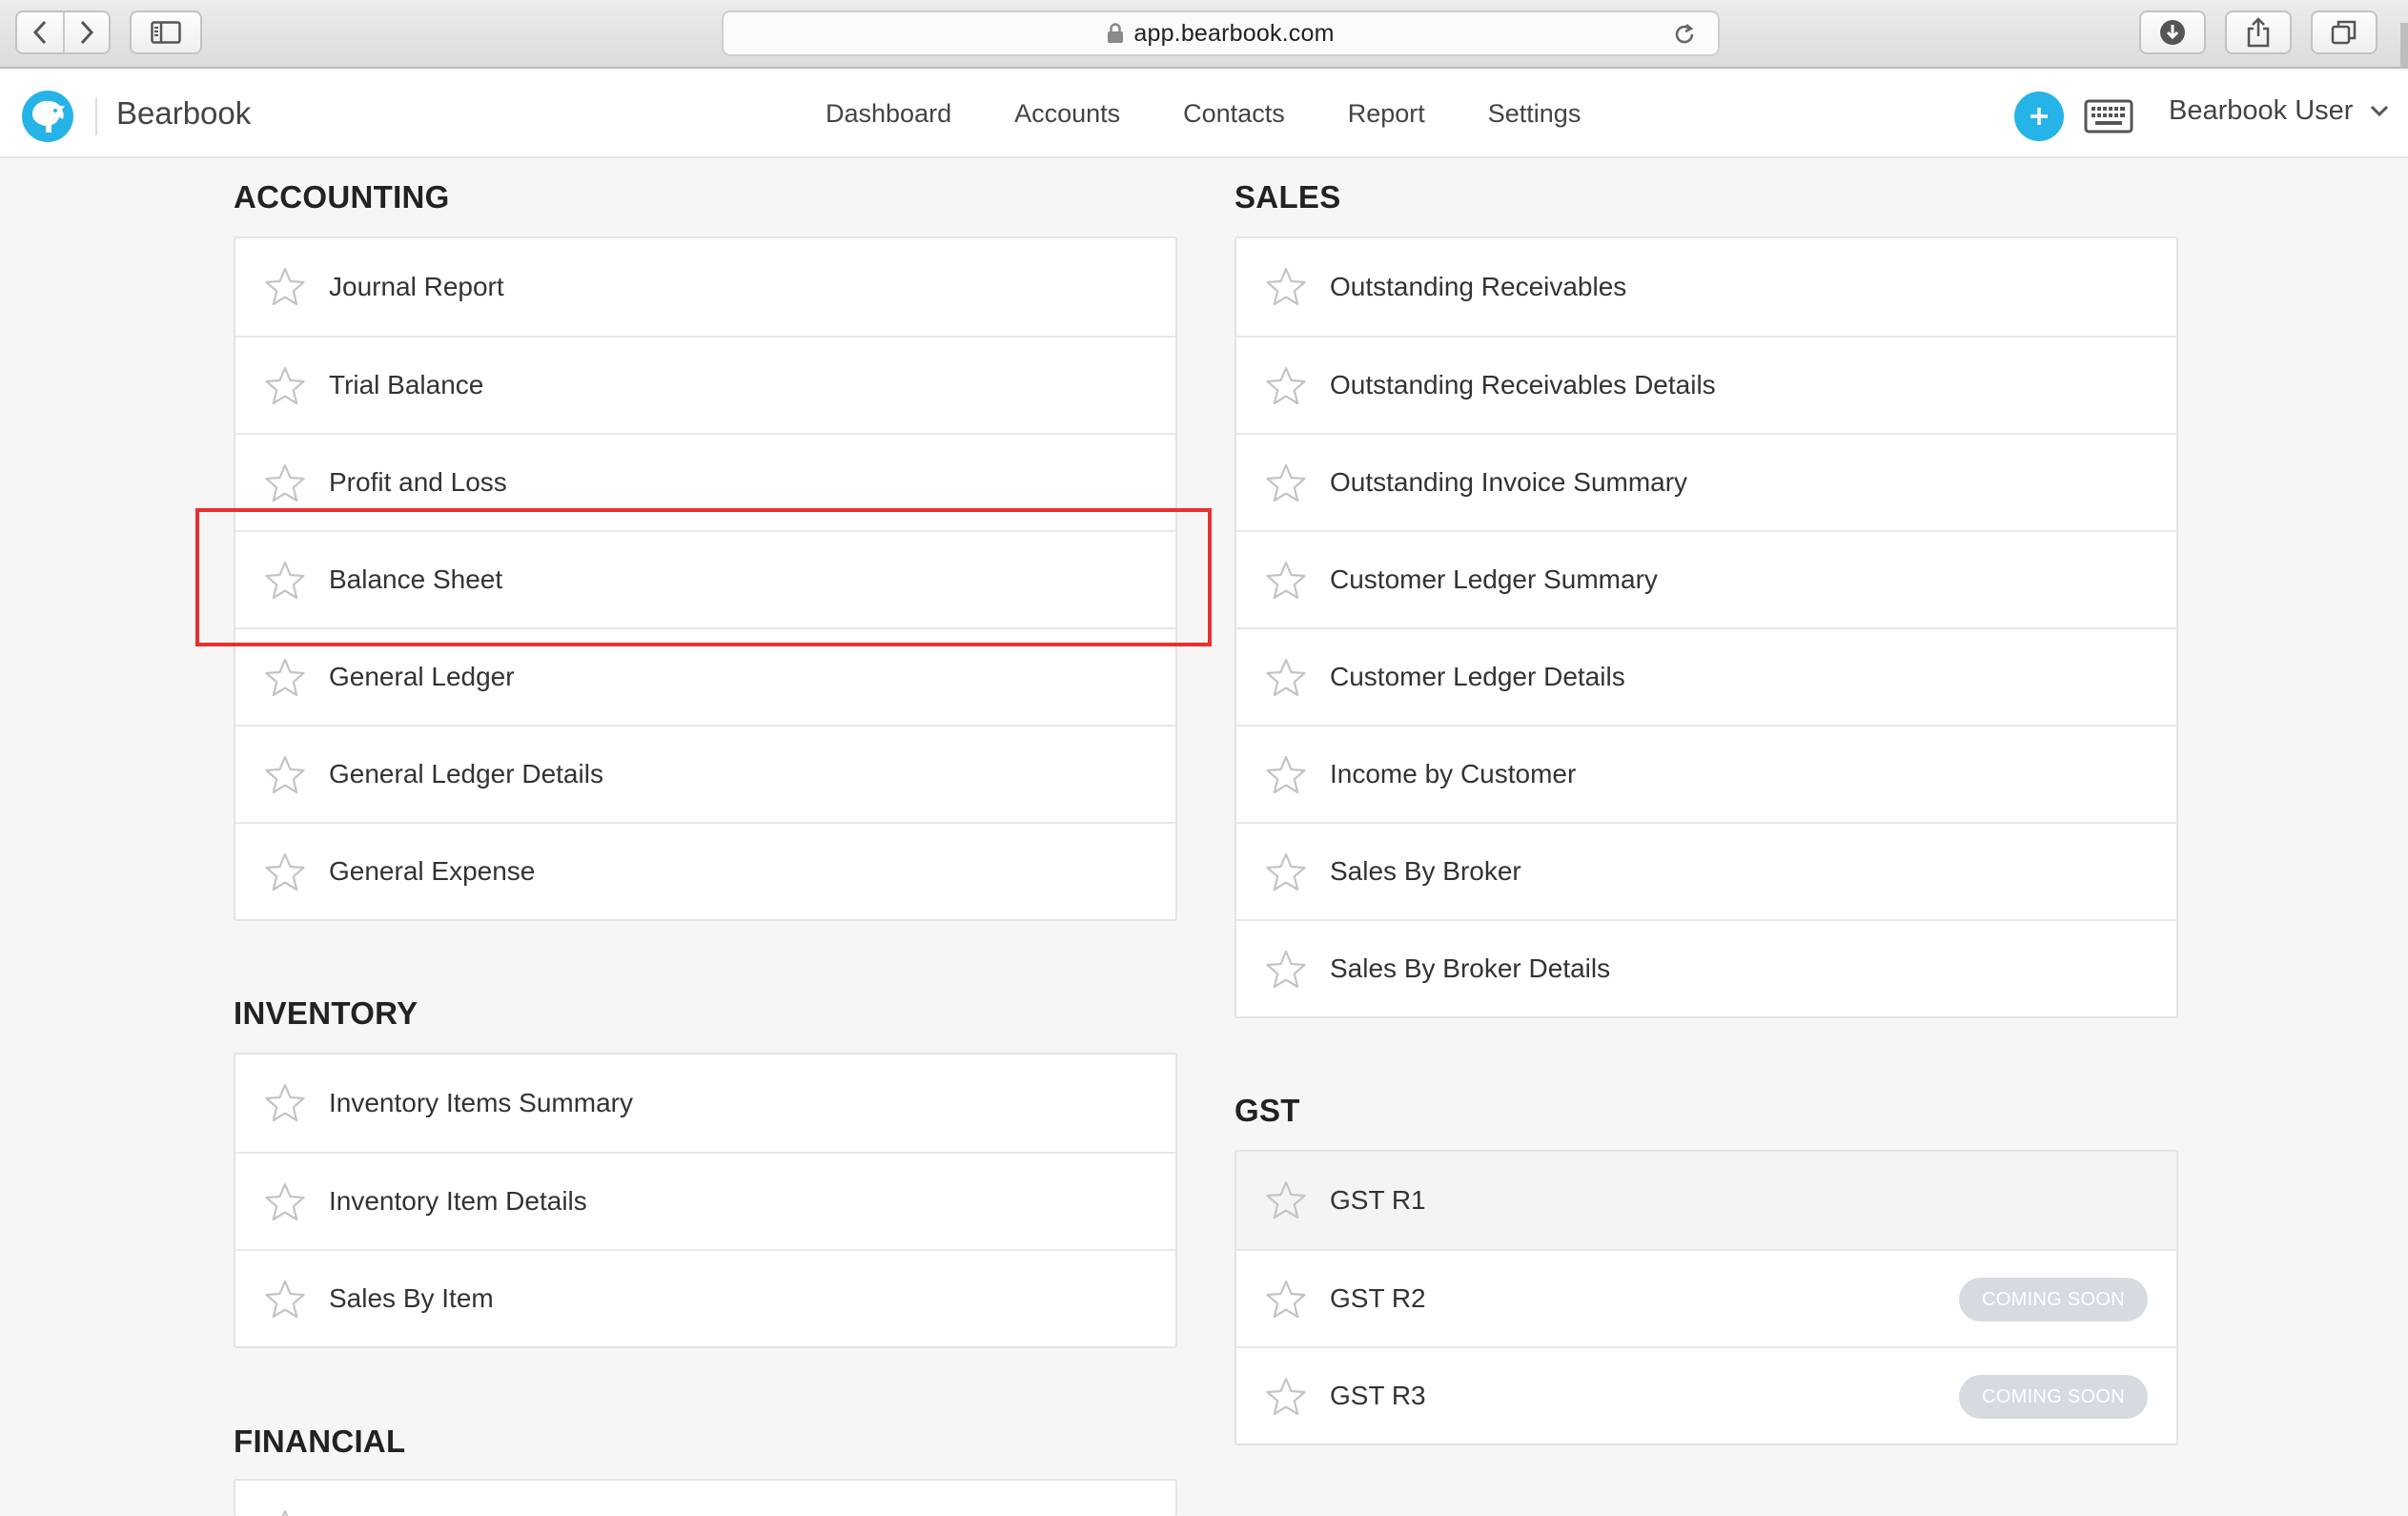 The width and height of the screenshot is (2408, 1516). I want to click on report-label: Sales By Item, so click(411, 1298).